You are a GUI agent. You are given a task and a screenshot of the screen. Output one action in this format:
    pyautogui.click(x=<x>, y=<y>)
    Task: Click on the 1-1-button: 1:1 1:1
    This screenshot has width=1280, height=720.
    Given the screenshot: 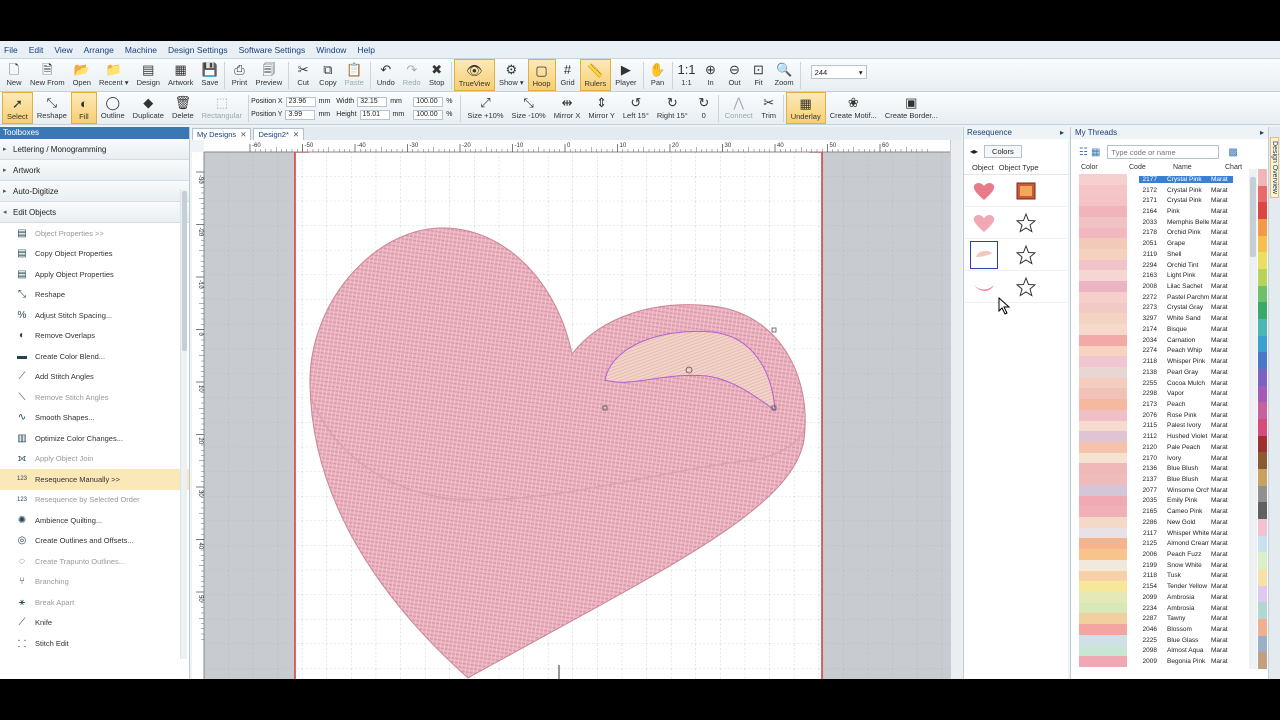 What is the action you would take?
    pyautogui.click(x=687, y=75)
    